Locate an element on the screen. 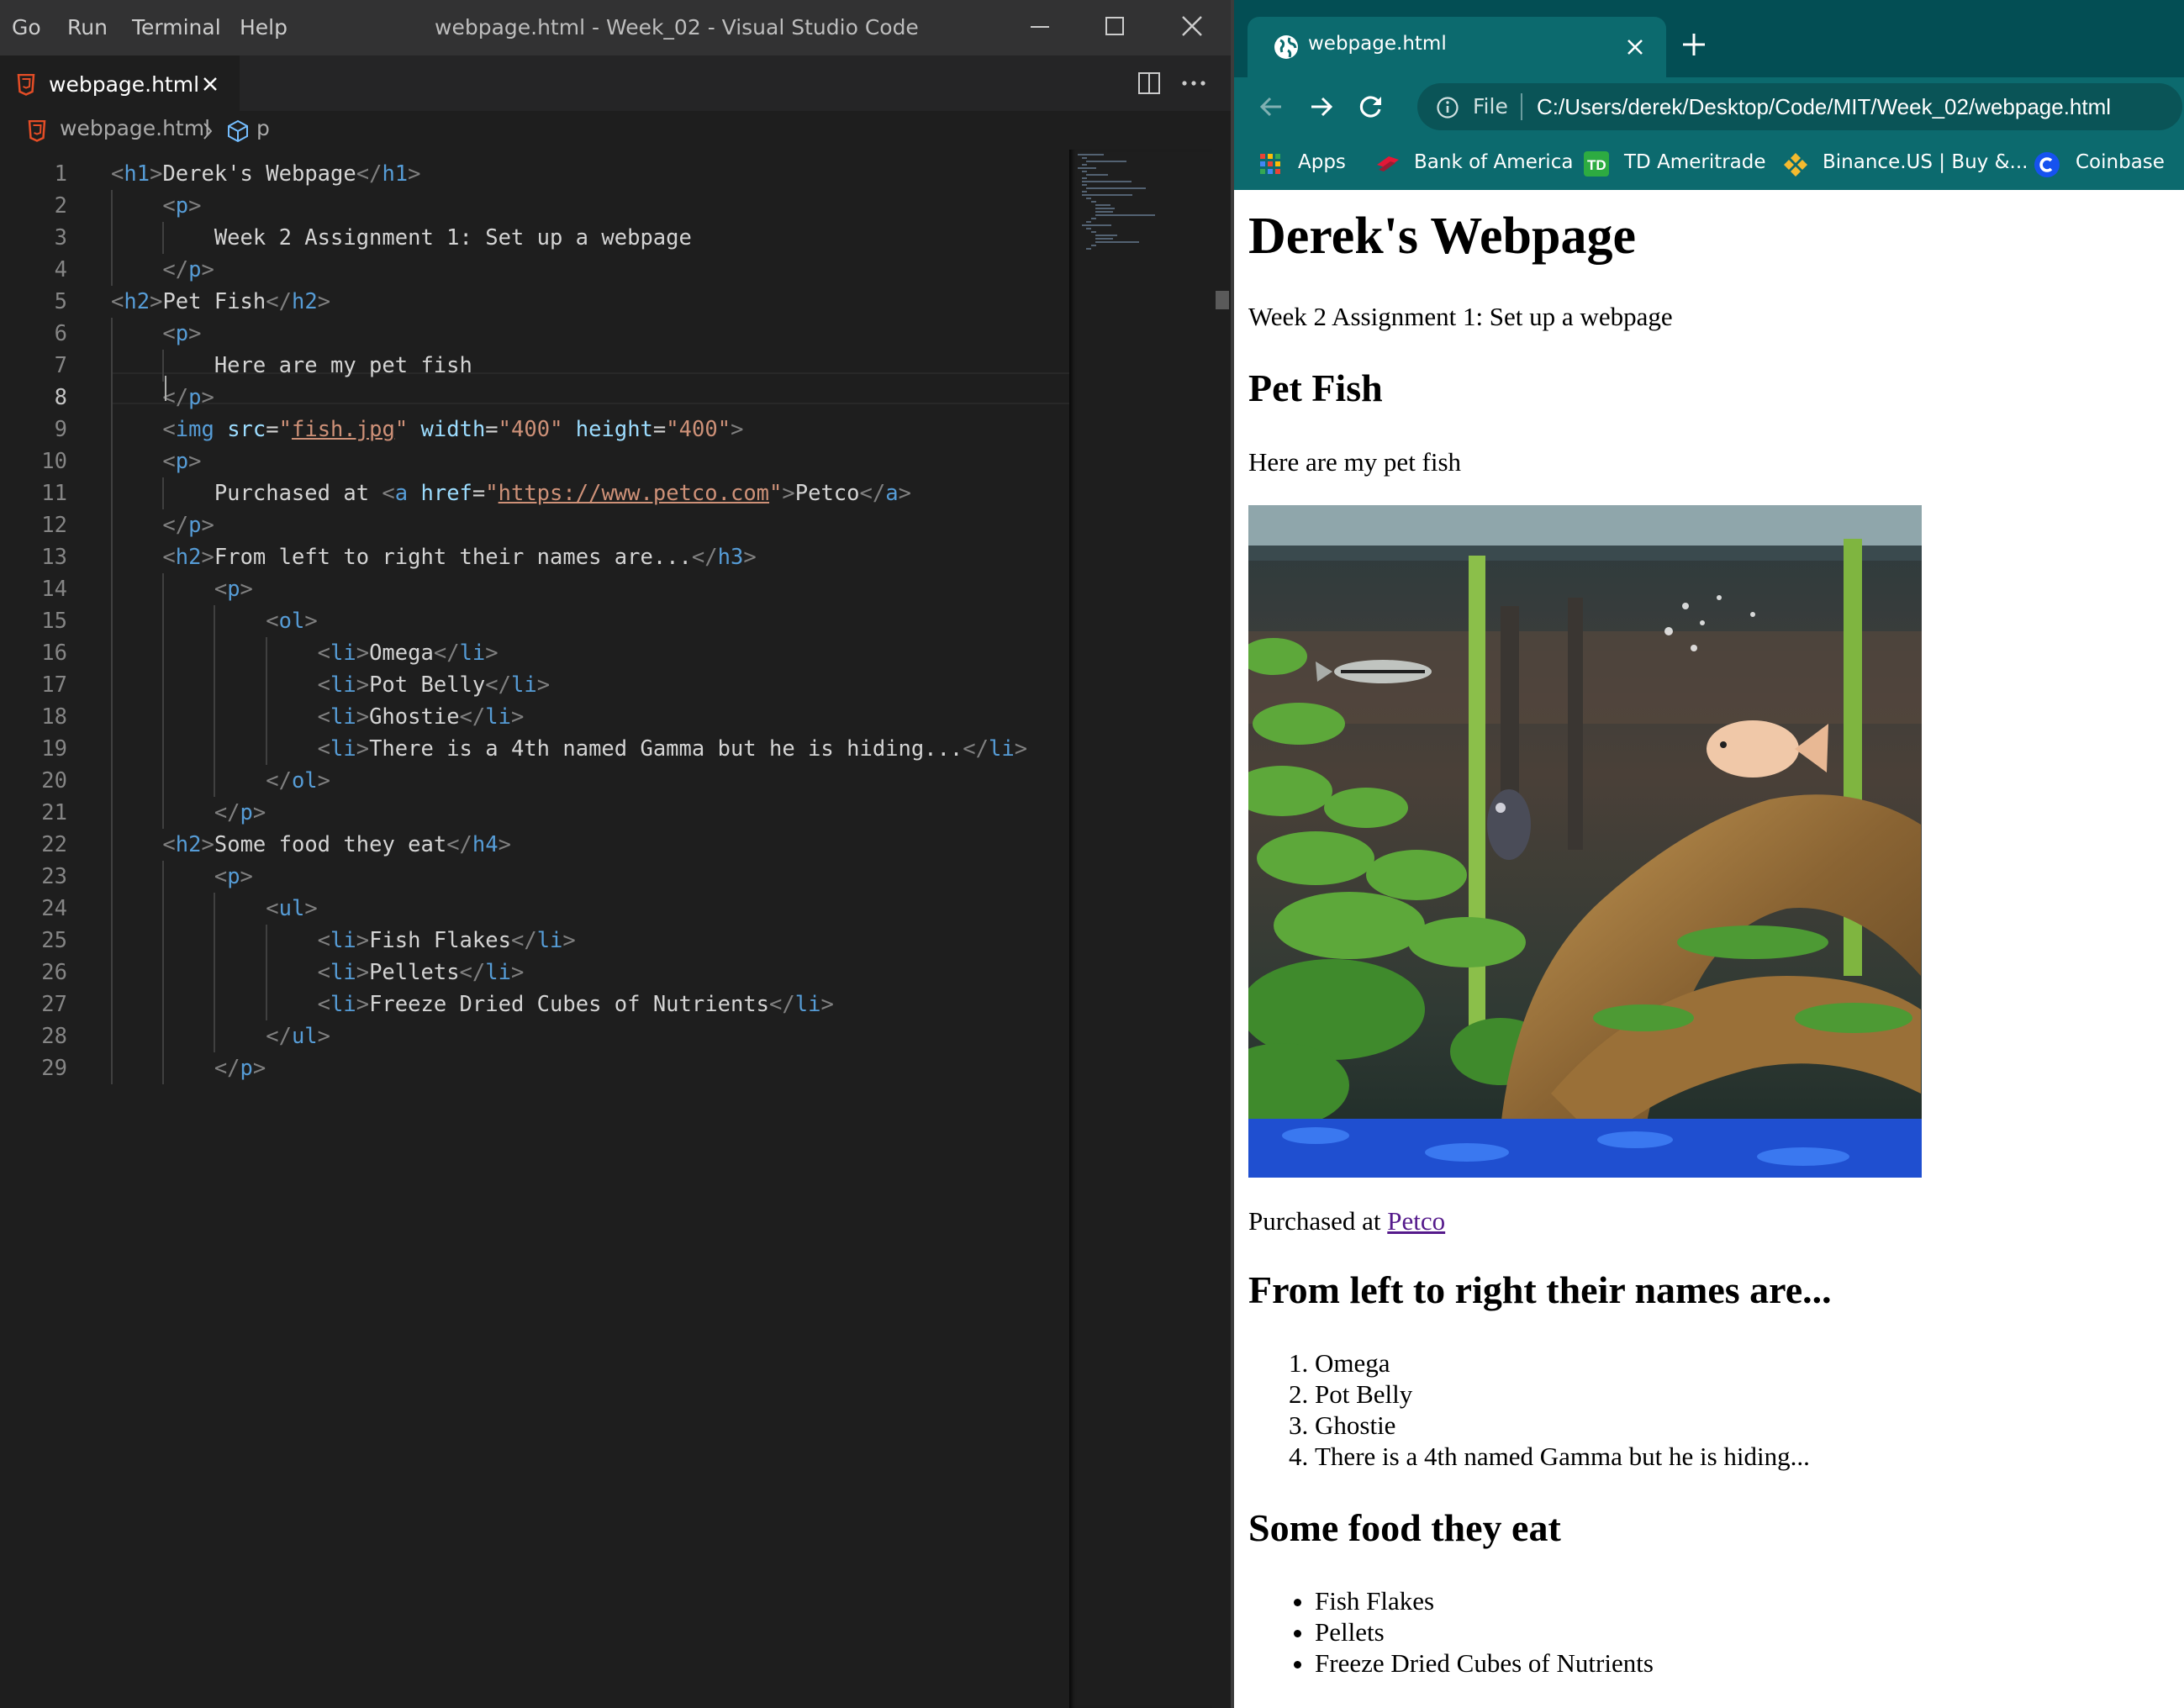 This screenshot has width=2184, height=1708. code-line: <li>Freeze Dried Cubes of Nutrients</li> is located at coordinates (575, 1004).